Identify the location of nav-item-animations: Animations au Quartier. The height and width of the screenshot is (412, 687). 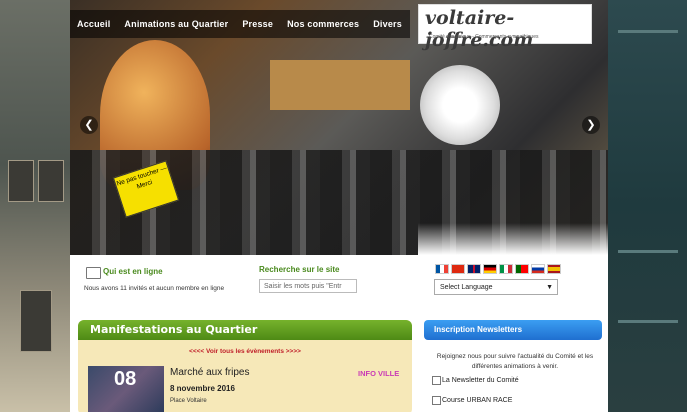
(176, 24).